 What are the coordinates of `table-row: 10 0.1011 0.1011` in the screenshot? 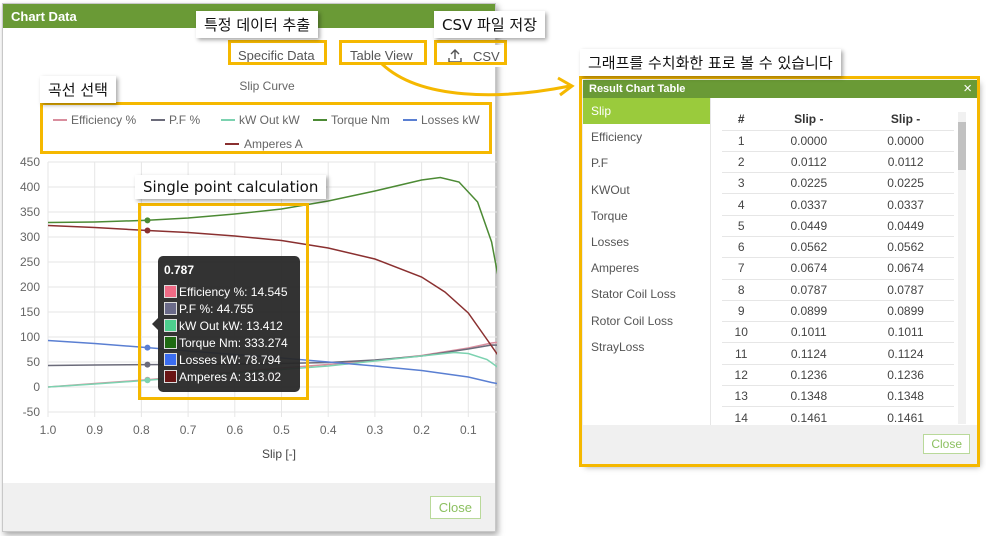 It's located at (838, 332).